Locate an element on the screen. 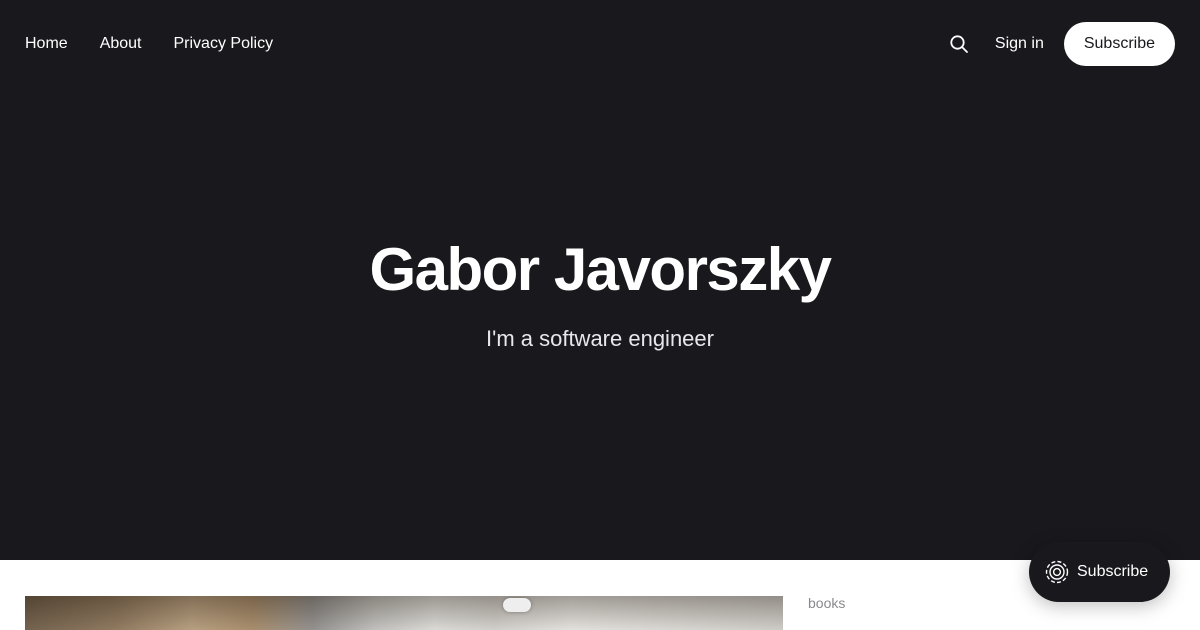  post-feed: books is located at coordinates (600, 595).